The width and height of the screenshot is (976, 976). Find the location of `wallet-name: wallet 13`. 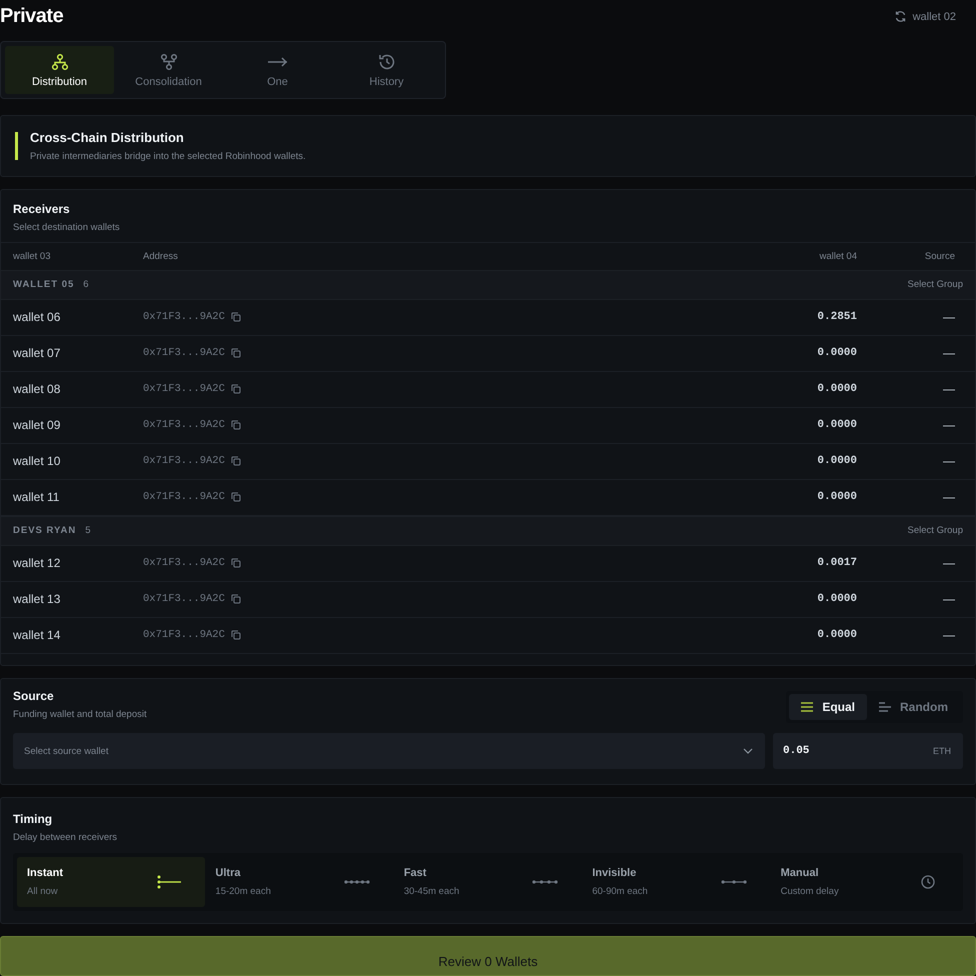

wallet-name: wallet 13 is located at coordinates (37, 599).